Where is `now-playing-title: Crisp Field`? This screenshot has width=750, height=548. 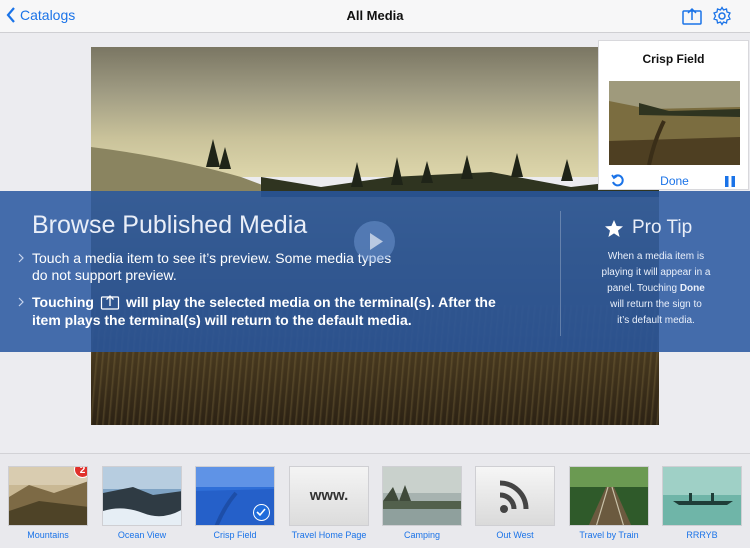
now-playing-title: Crisp Field is located at coordinates (673, 59).